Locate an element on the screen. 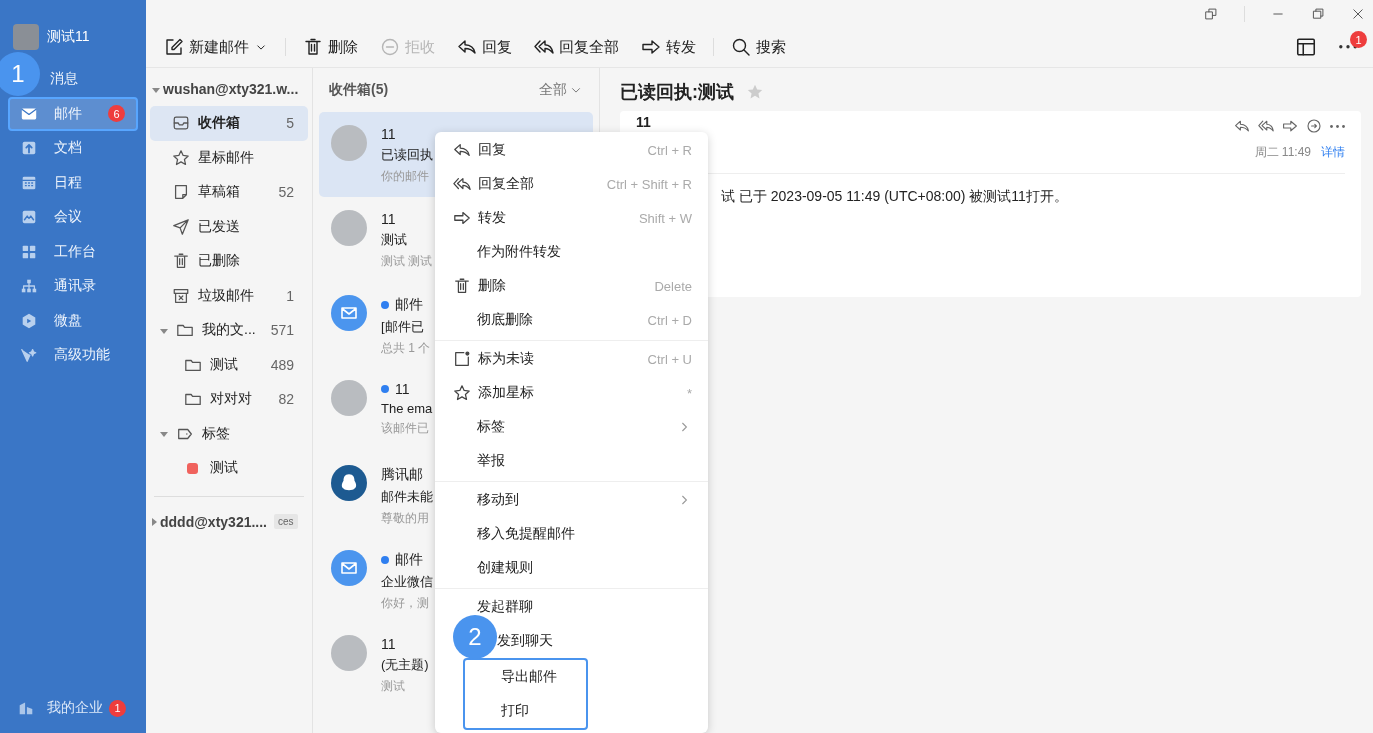 The image size is (1373, 733). user-name: 测试11 is located at coordinates (68, 37).